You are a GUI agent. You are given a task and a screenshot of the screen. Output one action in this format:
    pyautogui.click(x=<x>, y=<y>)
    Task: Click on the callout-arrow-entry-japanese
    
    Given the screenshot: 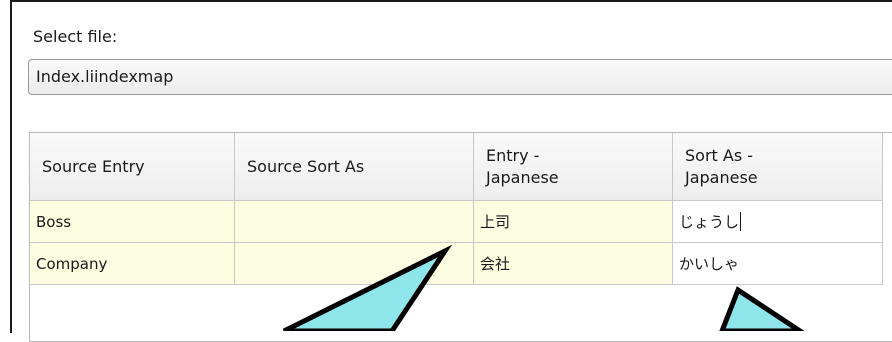 What is the action you would take?
    pyautogui.click(x=367, y=287)
    